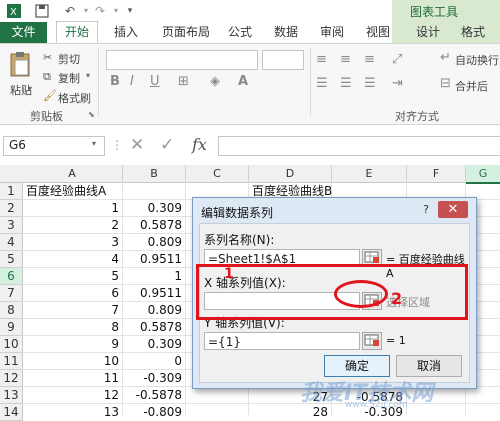  What do you see at coordinates (152, 310) in the screenshot?
I see `cell-b8: 0.809` at bounding box center [152, 310].